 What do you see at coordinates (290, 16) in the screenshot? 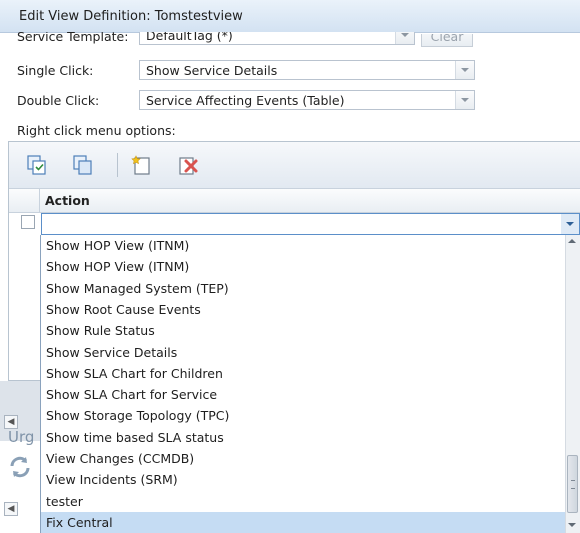
I see `dialog-title-bar: Edit View Definition: Tomstestview` at bounding box center [290, 16].